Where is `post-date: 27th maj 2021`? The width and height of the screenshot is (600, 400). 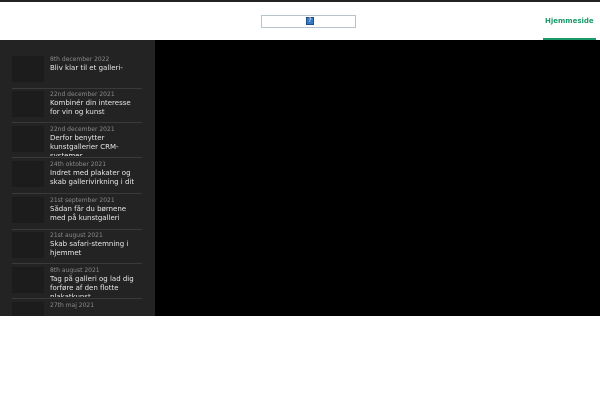 post-date: 27th maj 2021 is located at coordinates (72, 305).